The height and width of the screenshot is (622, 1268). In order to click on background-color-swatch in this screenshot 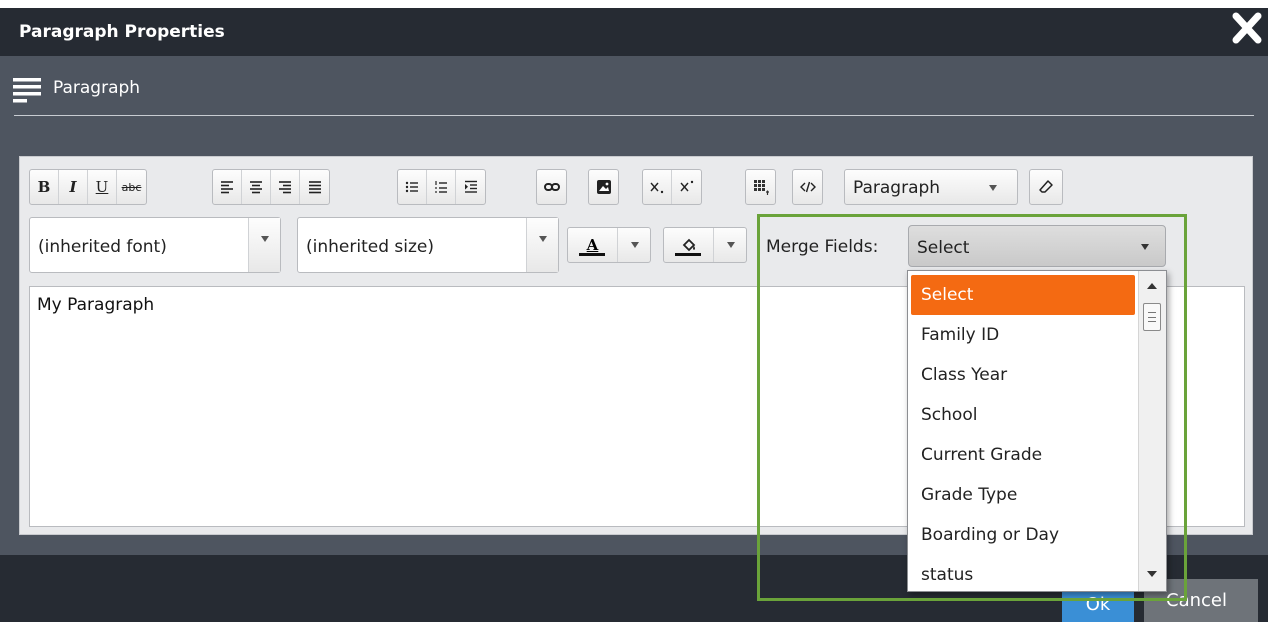, I will do `click(688, 254)`.